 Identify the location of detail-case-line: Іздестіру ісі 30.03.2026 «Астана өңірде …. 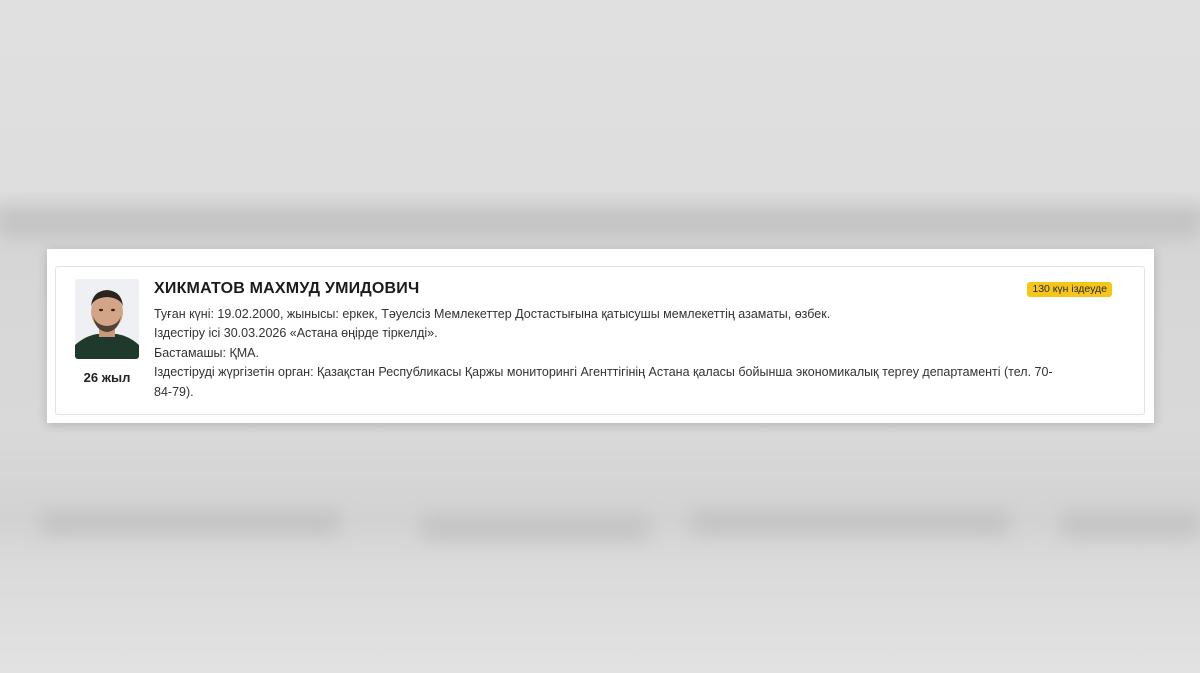
(296, 333).